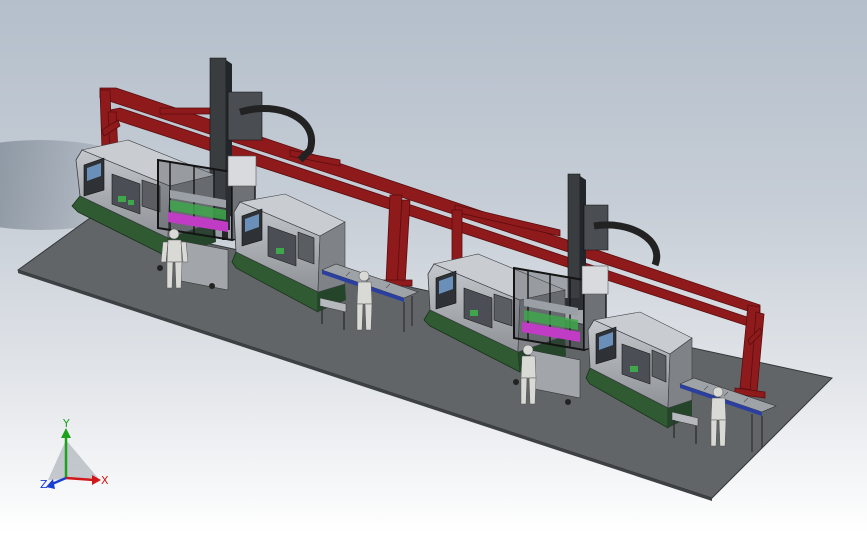 This screenshot has height=533, width=867. What do you see at coordinates (74, 454) in the screenshot?
I see `coordinate-triad: Y X Z` at bounding box center [74, 454].